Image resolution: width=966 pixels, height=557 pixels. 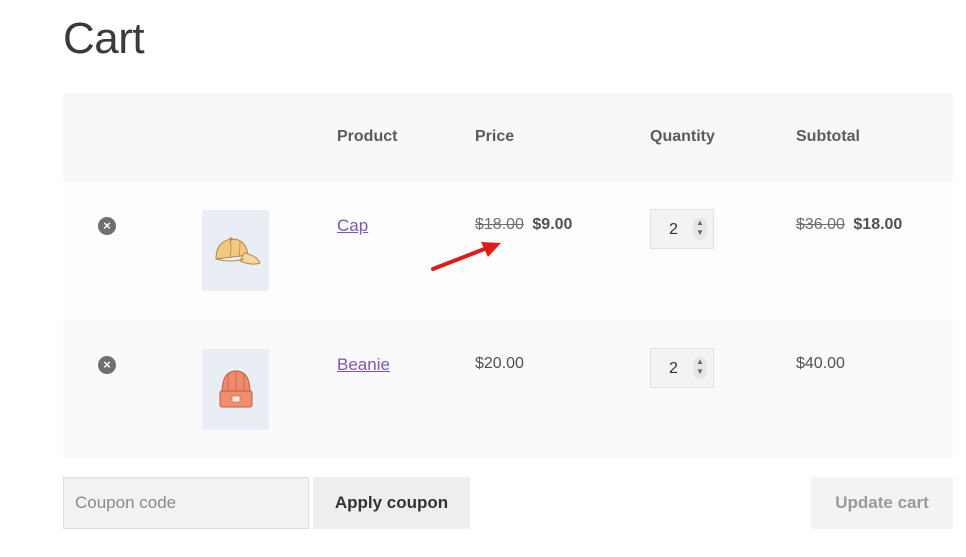 What do you see at coordinates (352, 226) in the screenshot?
I see `product-link-cap: Cap` at bounding box center [352, 226].